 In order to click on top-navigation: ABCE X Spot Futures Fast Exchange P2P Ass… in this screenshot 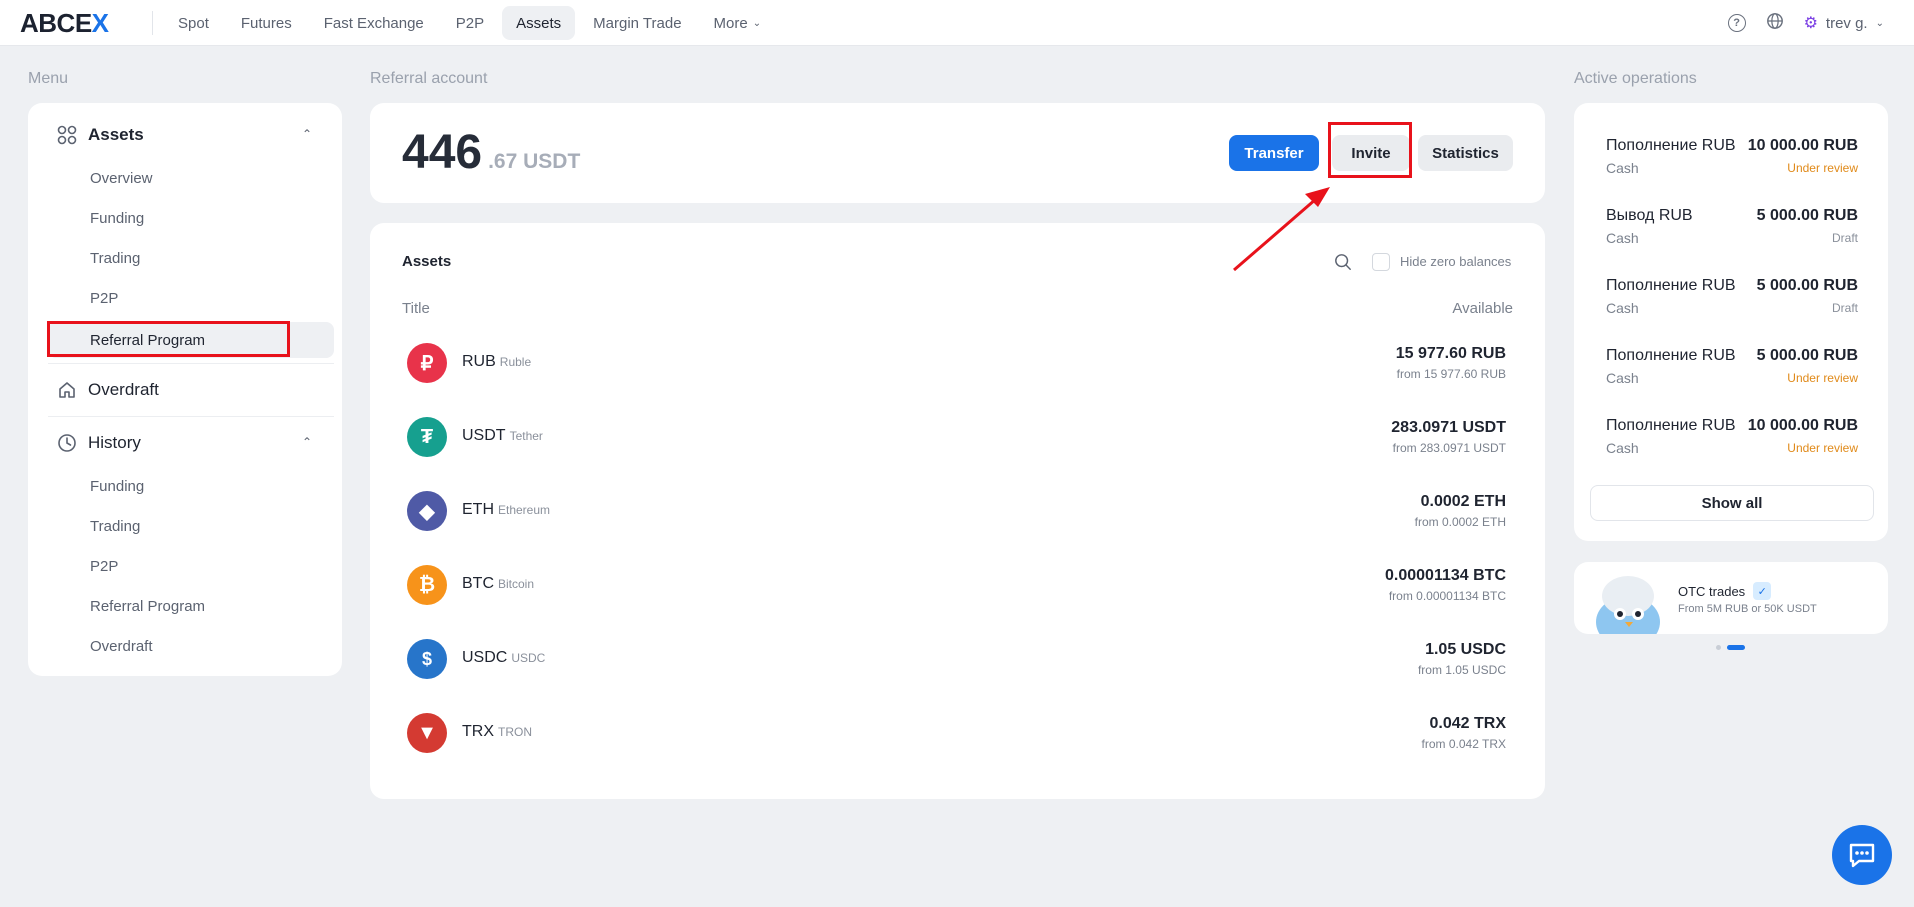, I will do `click(957, 23)`.